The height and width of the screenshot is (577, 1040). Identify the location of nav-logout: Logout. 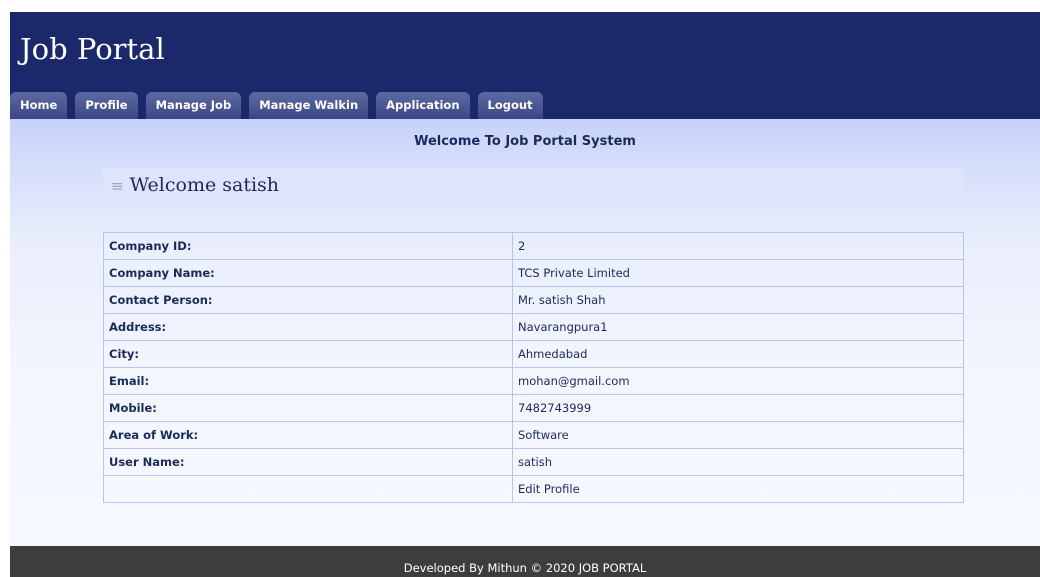
(510, 105).